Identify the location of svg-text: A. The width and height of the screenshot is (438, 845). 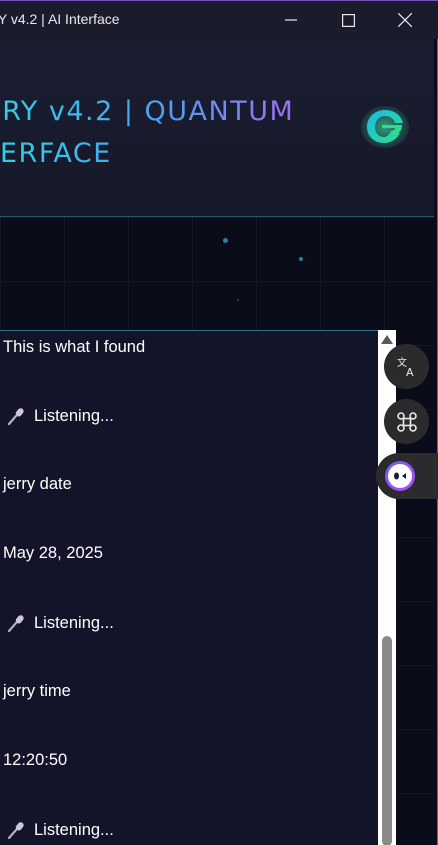
(410, 372).